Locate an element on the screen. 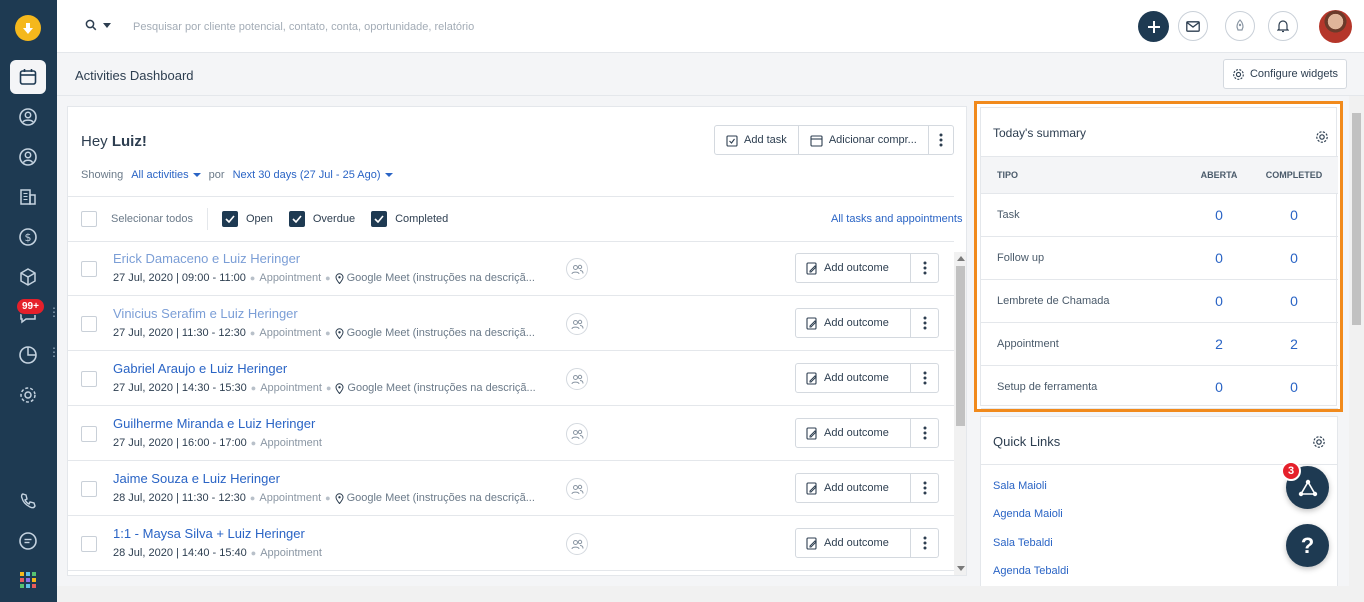  overdue-status-checkbox is located at coordinates (296, 219).